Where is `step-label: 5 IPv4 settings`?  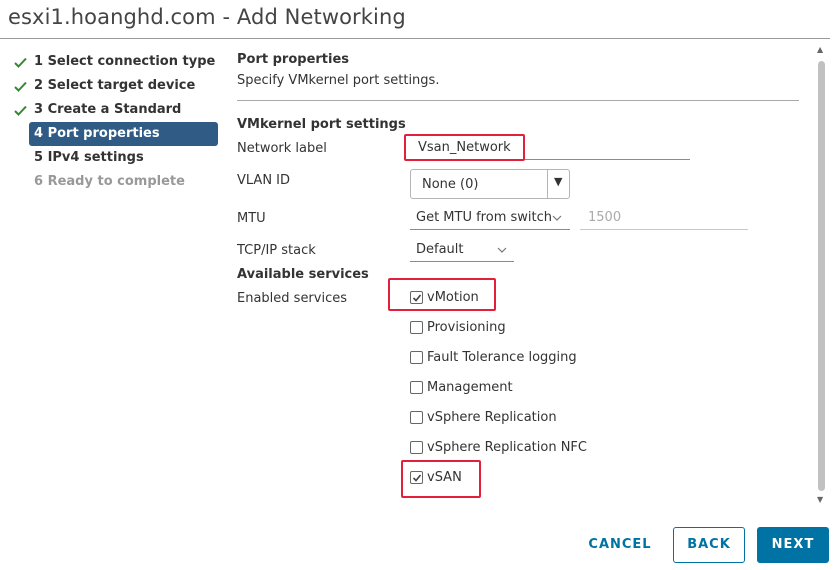 step-label: 5 IPv4 settings is located at coordinates (89, 157).